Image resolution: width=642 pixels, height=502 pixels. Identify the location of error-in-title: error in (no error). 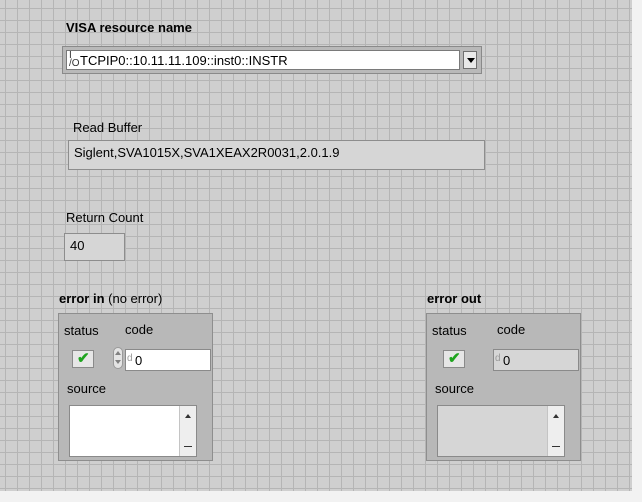
(110, 298).